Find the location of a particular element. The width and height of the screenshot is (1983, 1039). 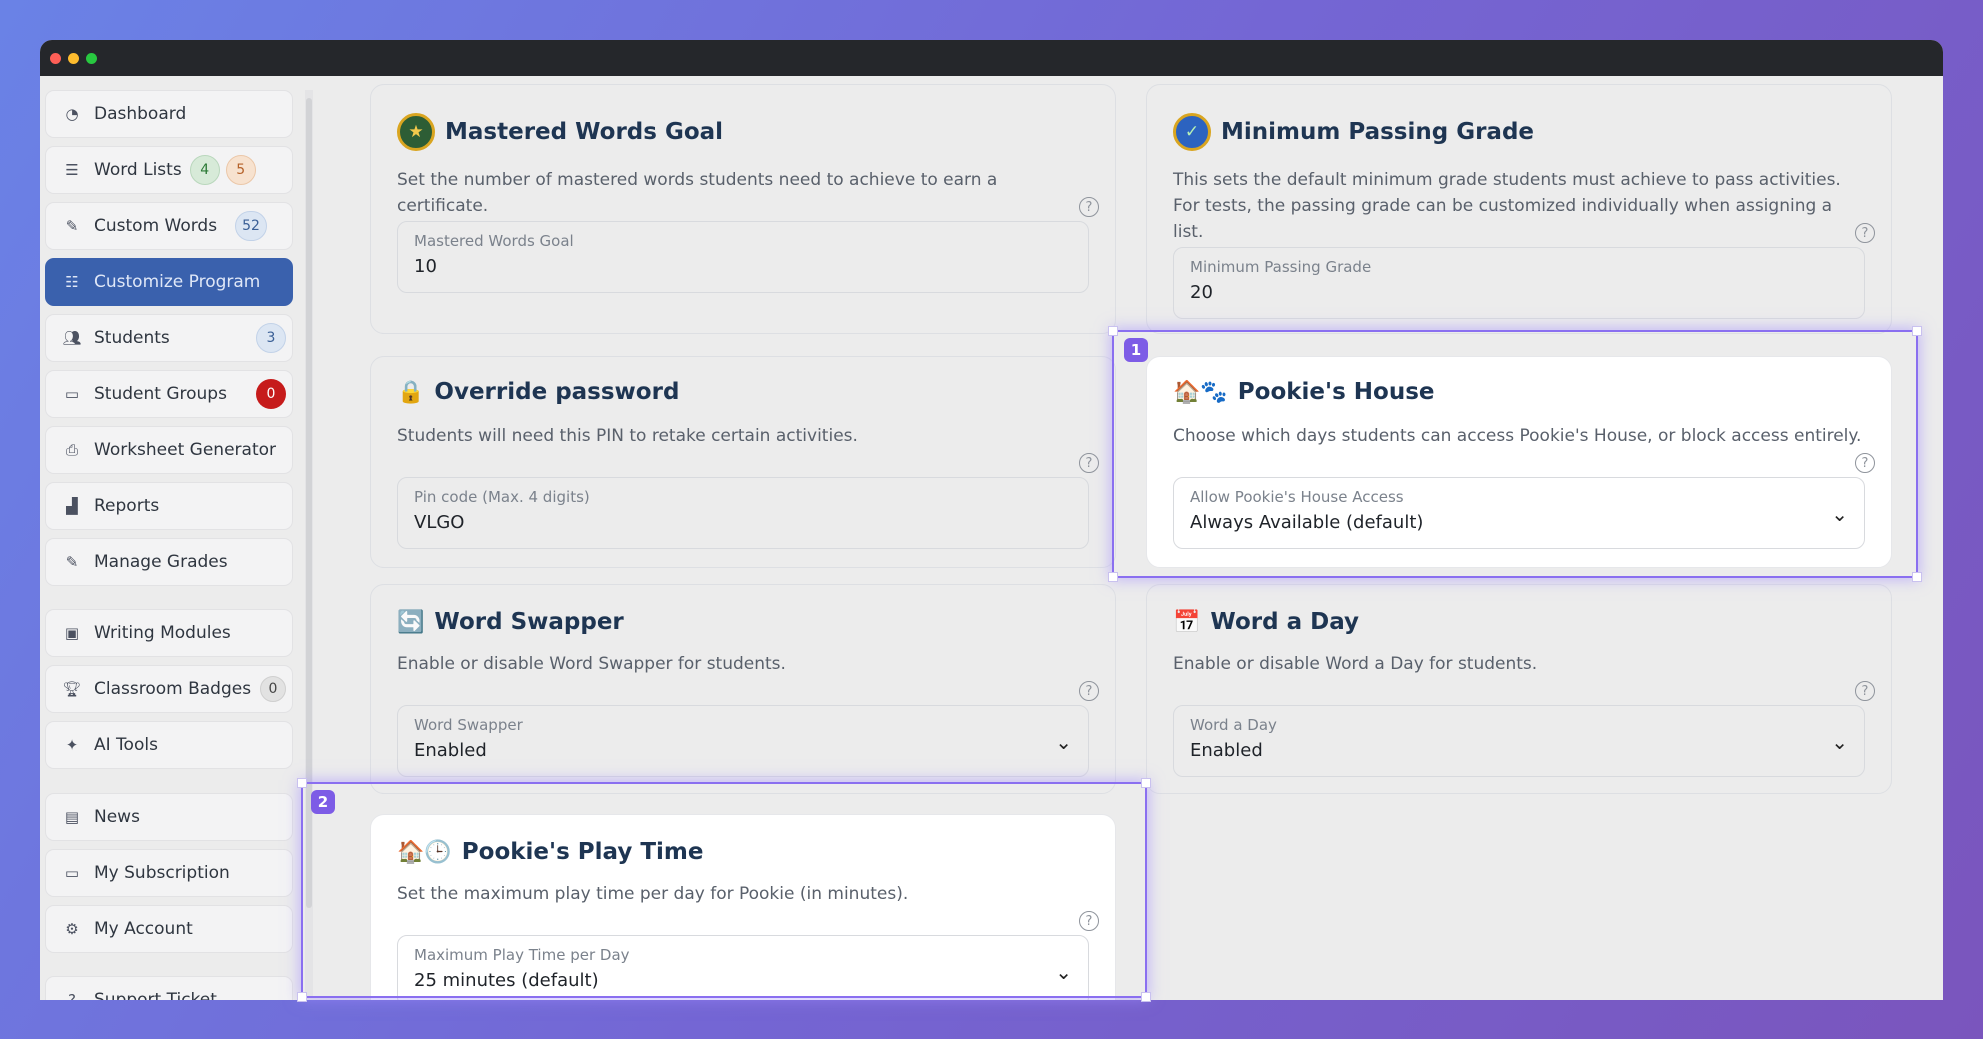

title-bar is located at coordinates (991, 58).